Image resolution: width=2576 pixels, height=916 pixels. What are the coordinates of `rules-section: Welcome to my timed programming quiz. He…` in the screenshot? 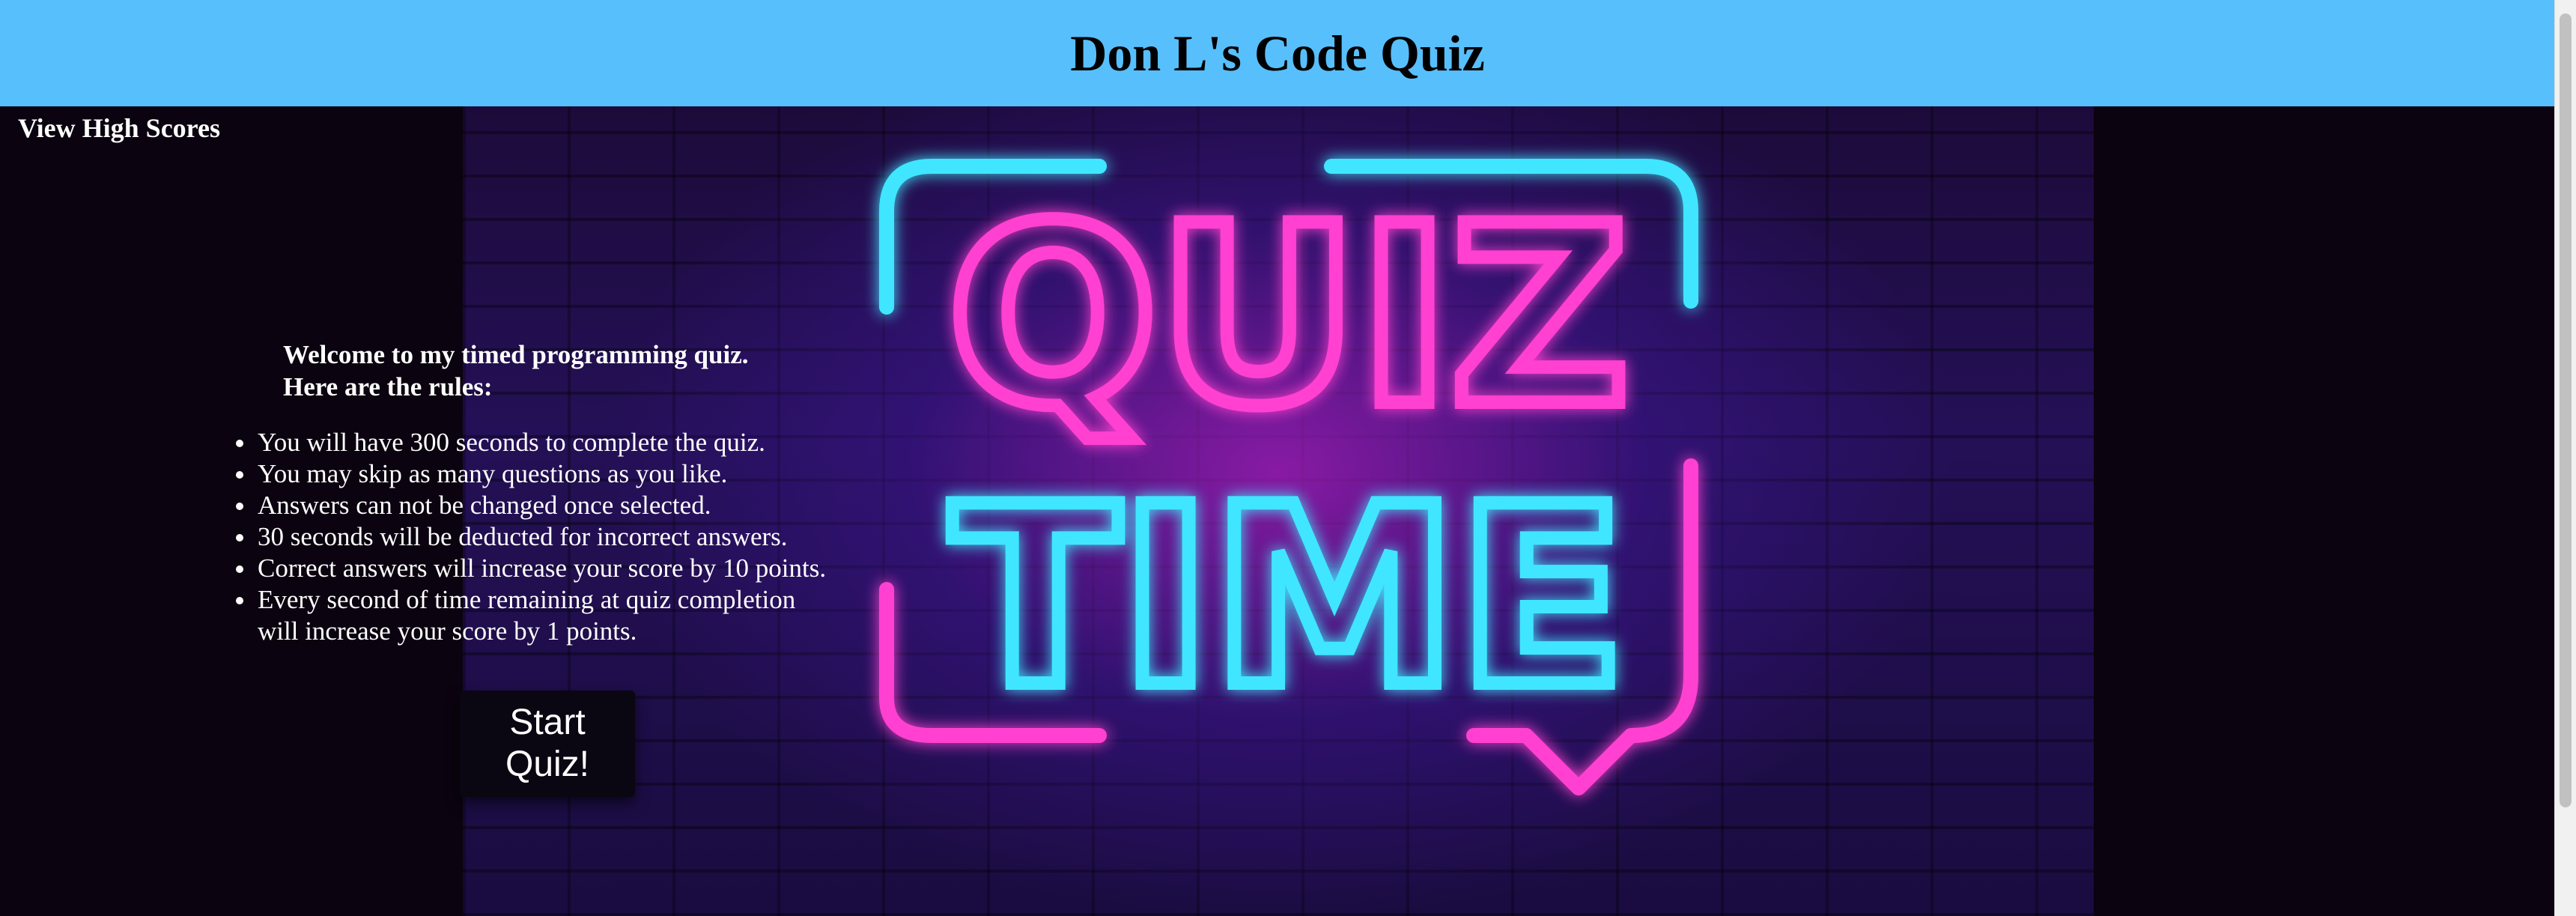 It's located at (544, 493).